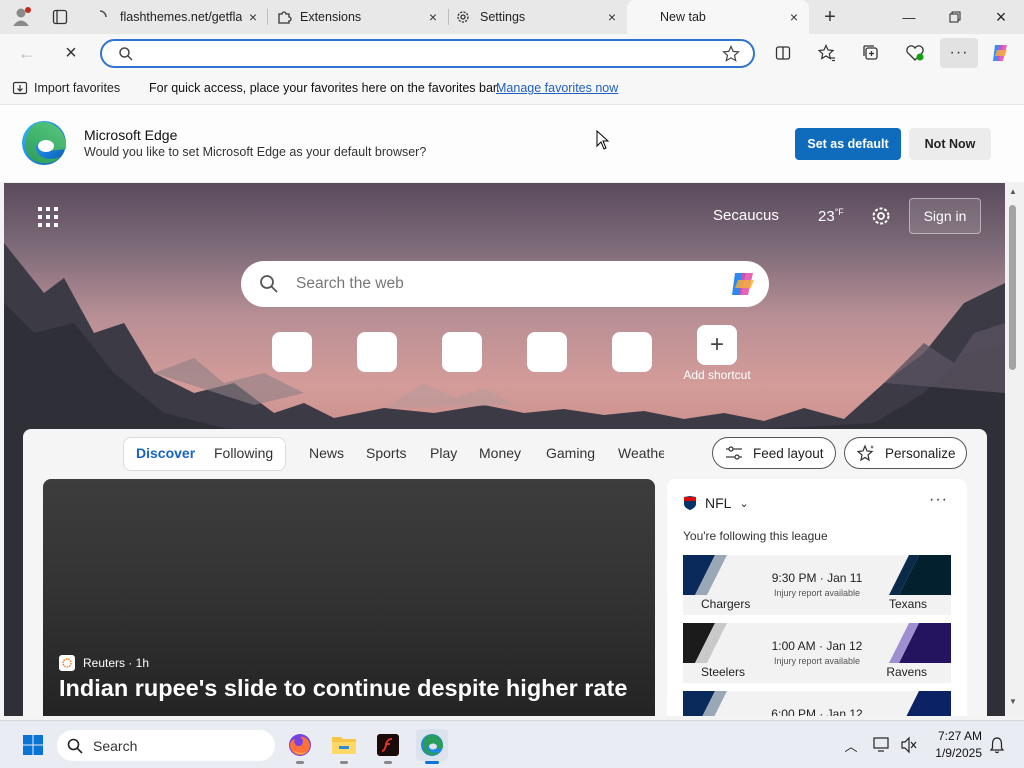 The width and height of the screenshot is (1024, 768). I want to click on tab-actions-button, so click(60, 17).